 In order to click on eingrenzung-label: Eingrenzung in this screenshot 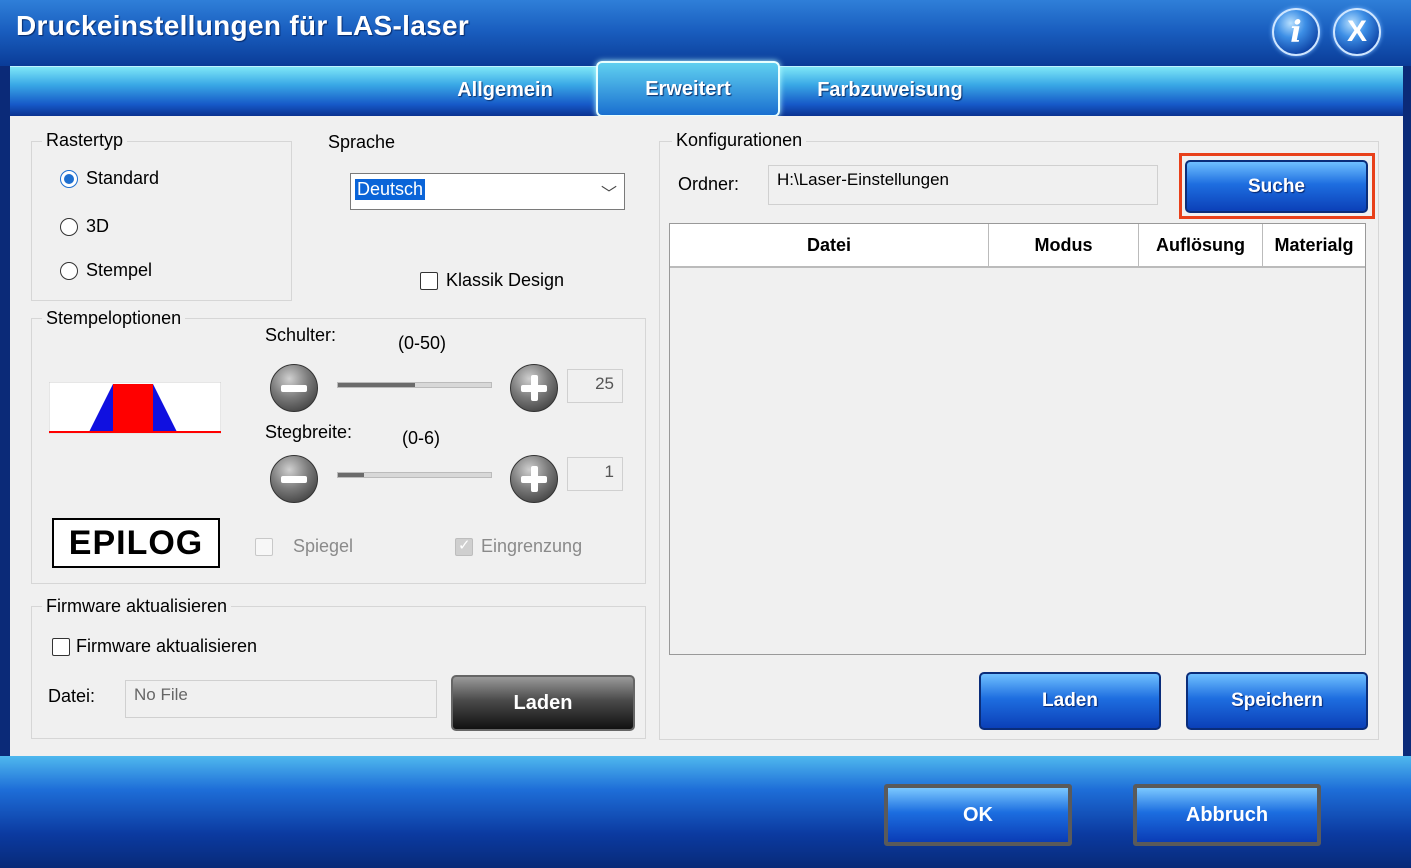, I will do `click(532, 546)`.